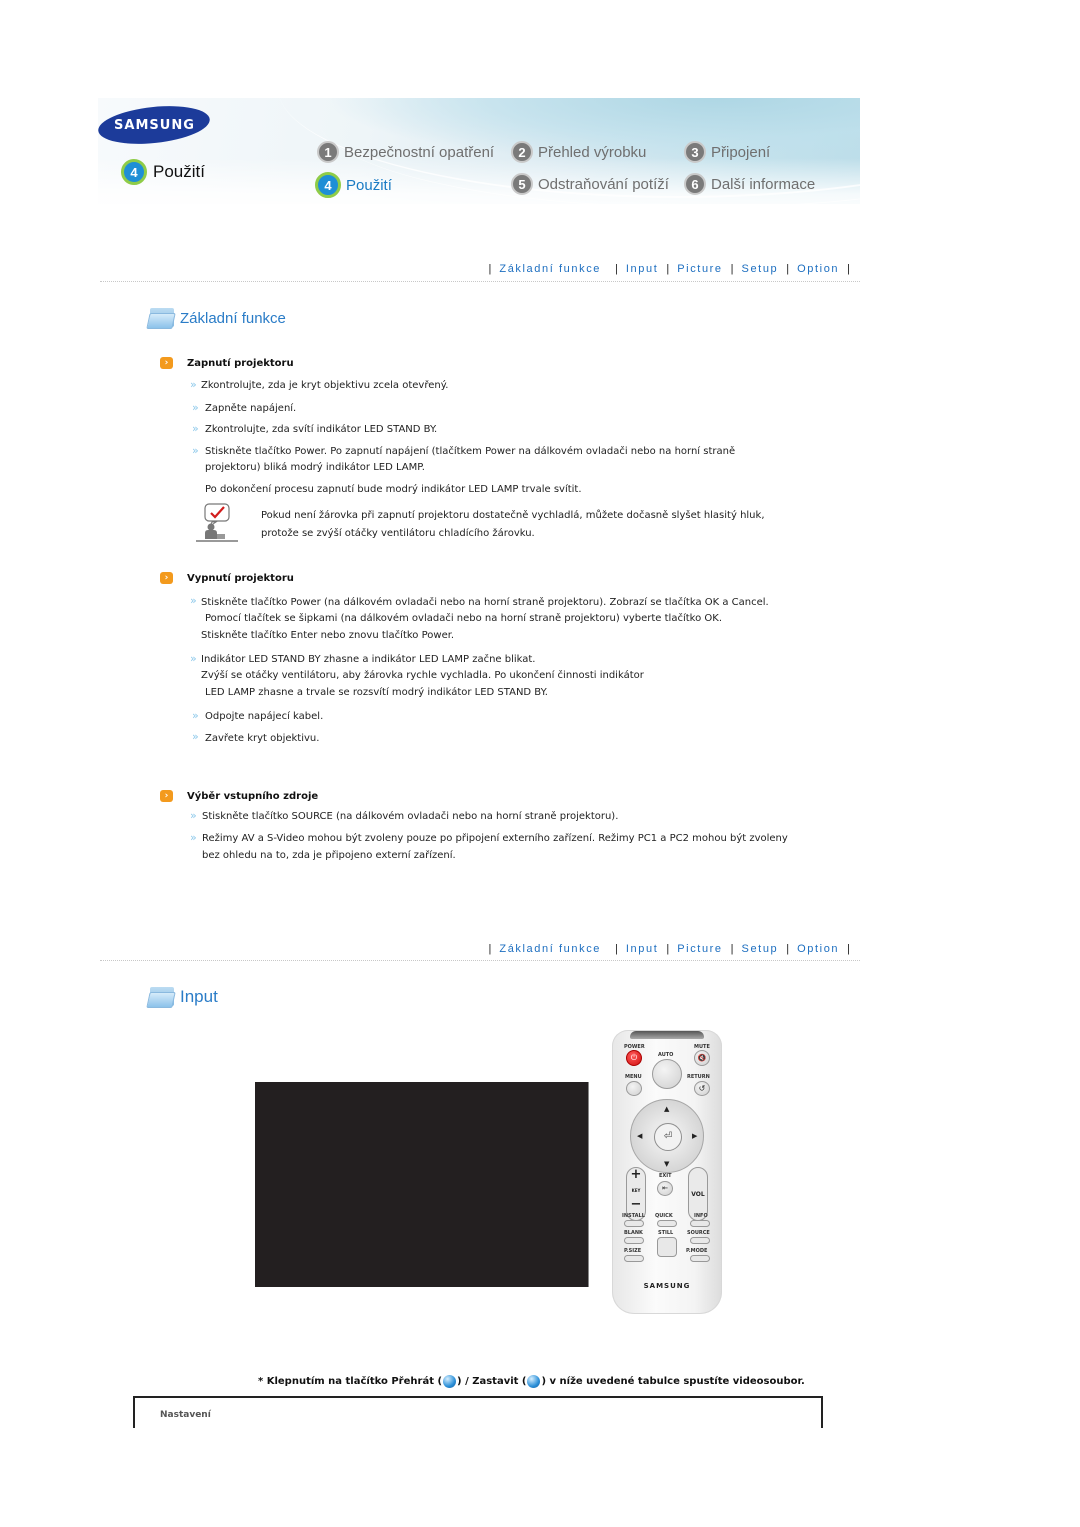 This screenshot has width=1080, height=1527. Describe the element at coordinates (522, 184) in the screenshot. I see `nav-number-icon: 5` at that location.